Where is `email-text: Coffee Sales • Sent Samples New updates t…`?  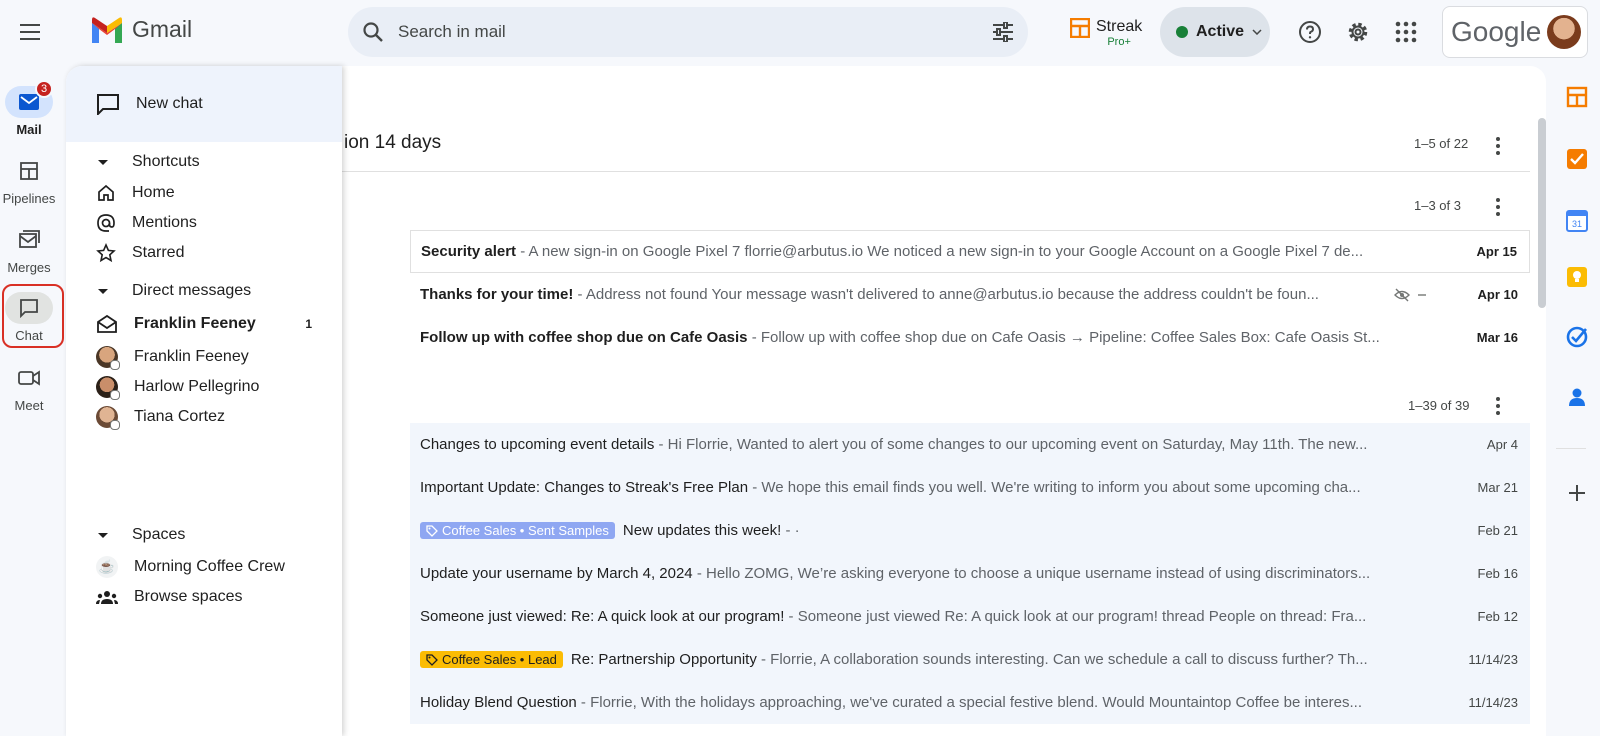 email-text: Coffee Sales • Sent Samples New updates t… is located at coordinates (920, 531).